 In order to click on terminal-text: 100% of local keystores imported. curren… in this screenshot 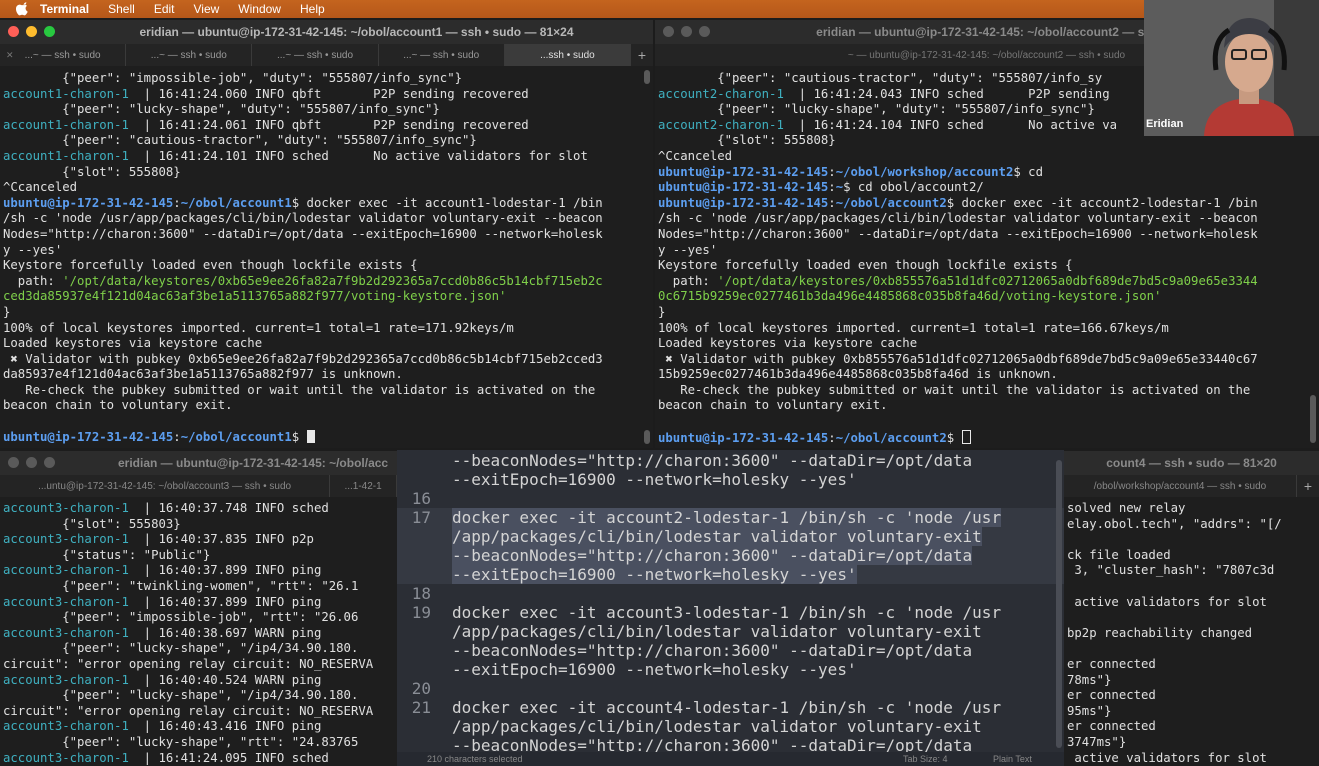, I will do `click(913, 327)`.